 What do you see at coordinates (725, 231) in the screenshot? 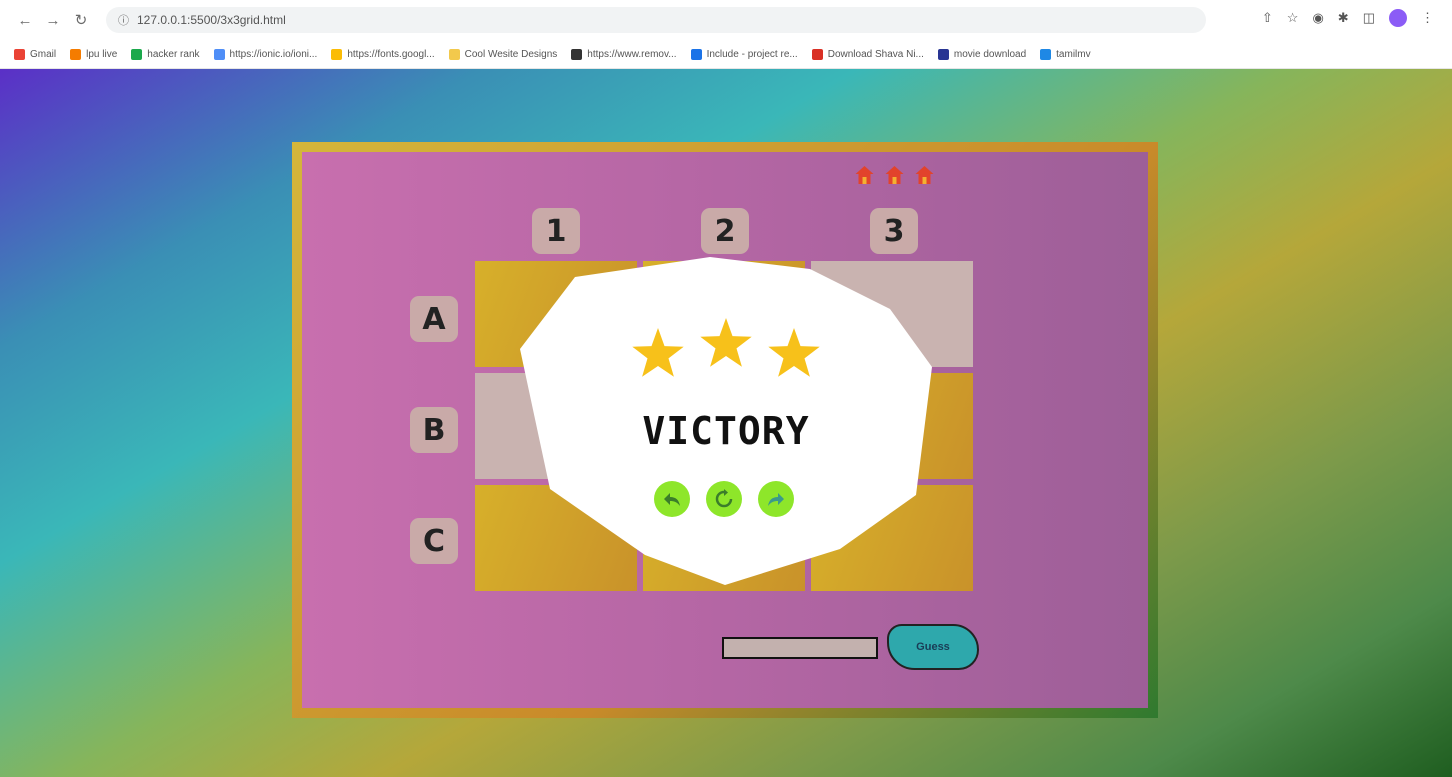
I see `column-header-2: 2` at bounding box center [725, 231].